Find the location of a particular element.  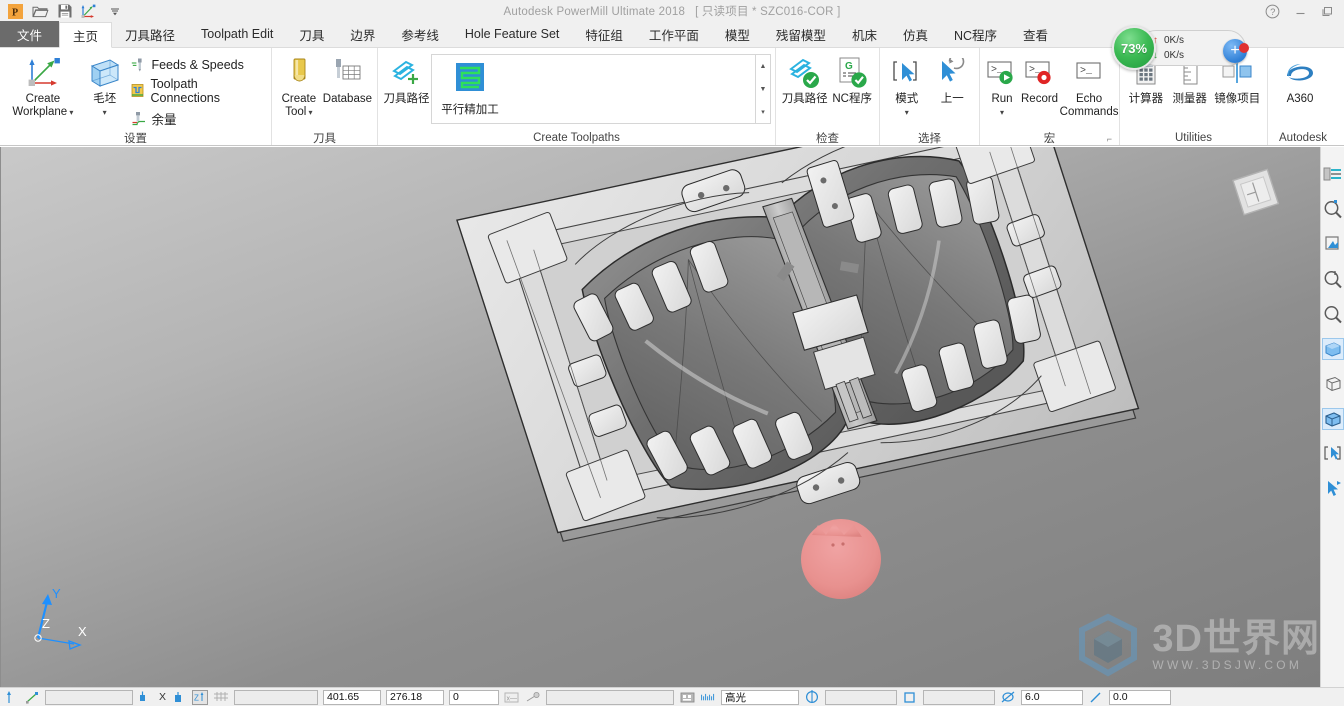

tab-pattern: 参考线 is located at coordinates (420, 34).